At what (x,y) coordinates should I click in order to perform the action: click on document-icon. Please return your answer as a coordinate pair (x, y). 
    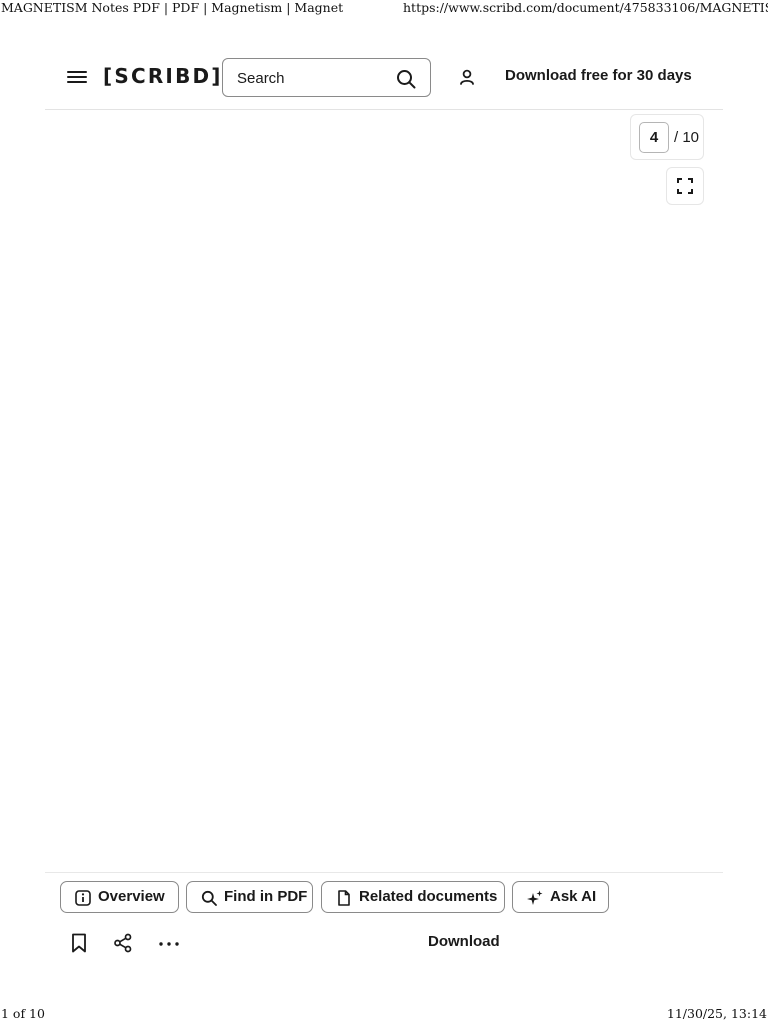
    Looking at the image, I should click on (344, 898).